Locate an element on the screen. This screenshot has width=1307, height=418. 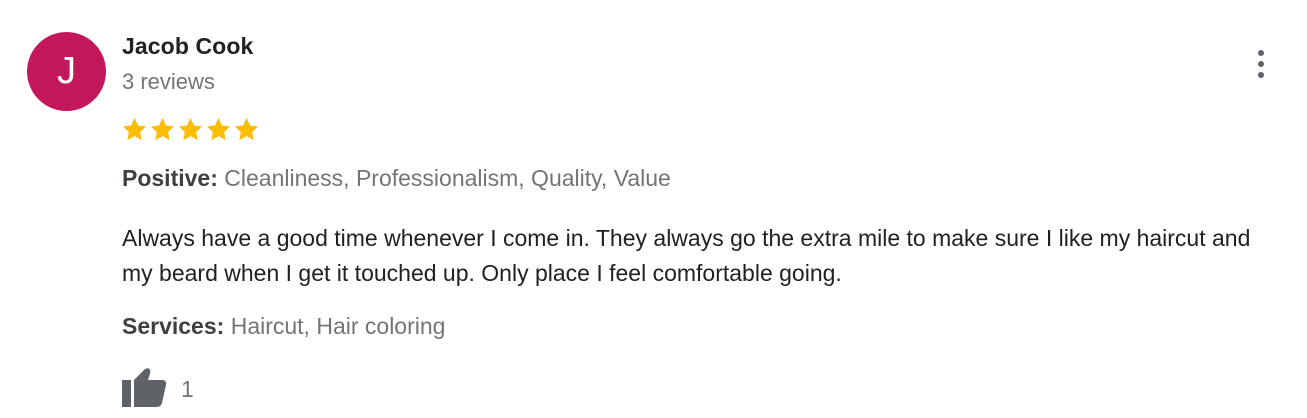
more-options-button is located at coordinates (1261, 64).